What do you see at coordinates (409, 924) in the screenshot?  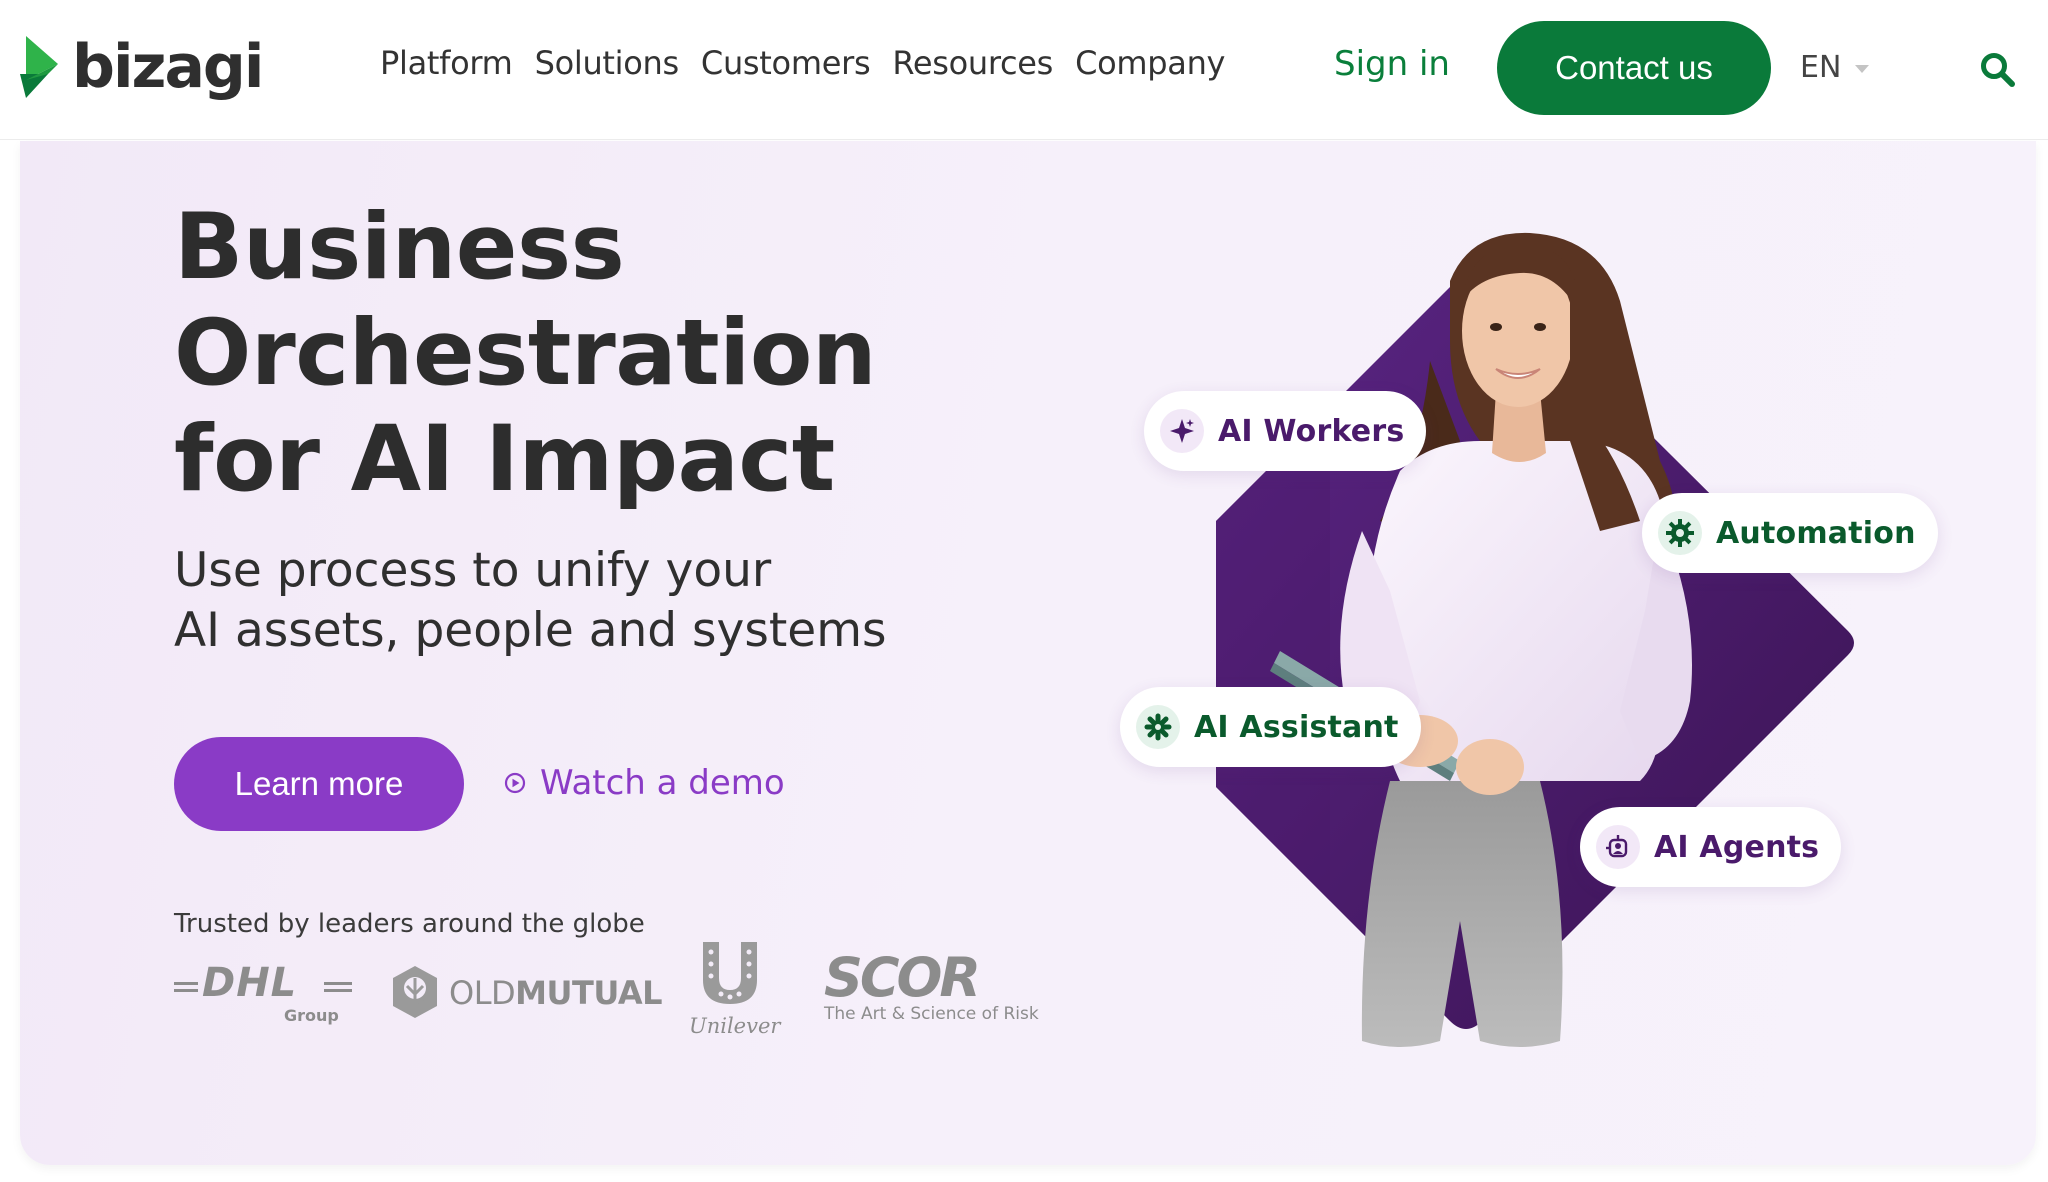 I see `trusted-by-label: Trusted by leaders around the globe` at bounding box center [409, 924].